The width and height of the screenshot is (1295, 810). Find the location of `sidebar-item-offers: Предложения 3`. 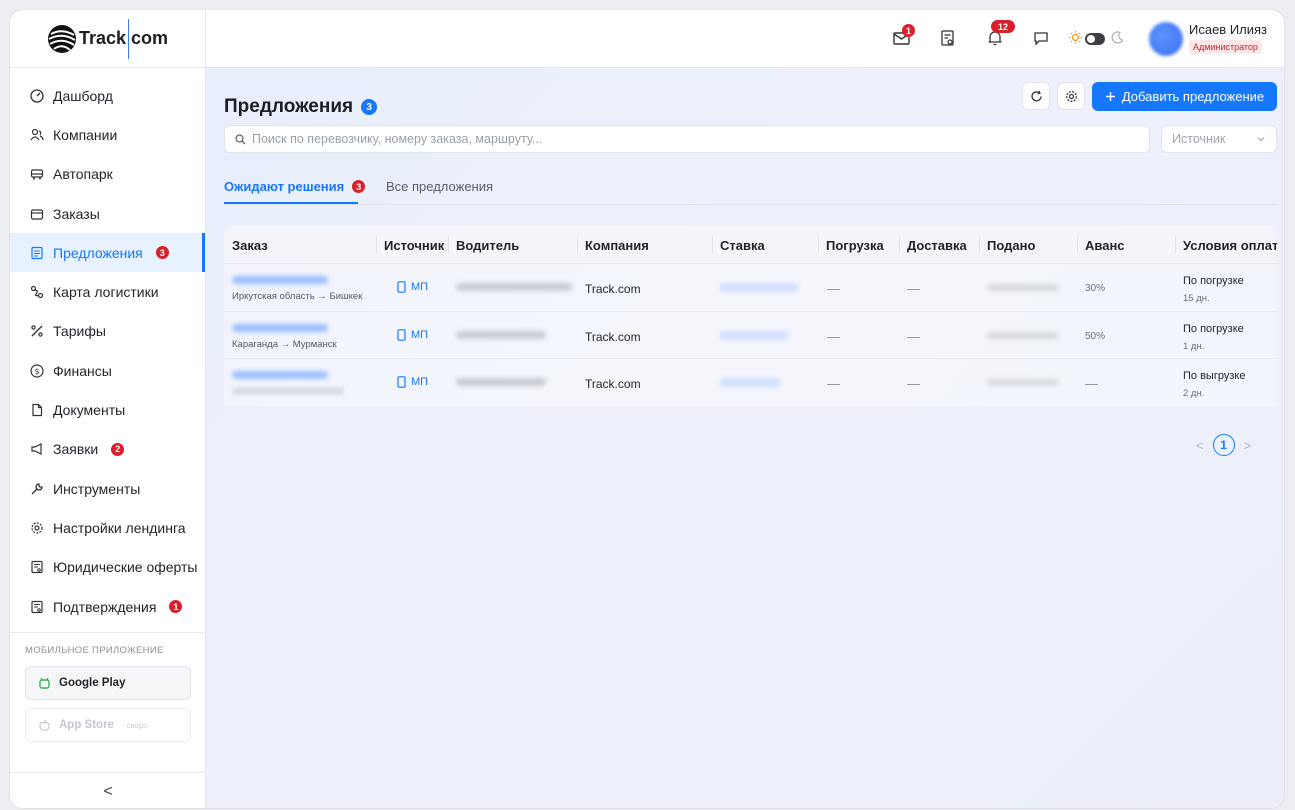

sidebar-item-offers: Предложения 3 is located at coordinates (107, 253).